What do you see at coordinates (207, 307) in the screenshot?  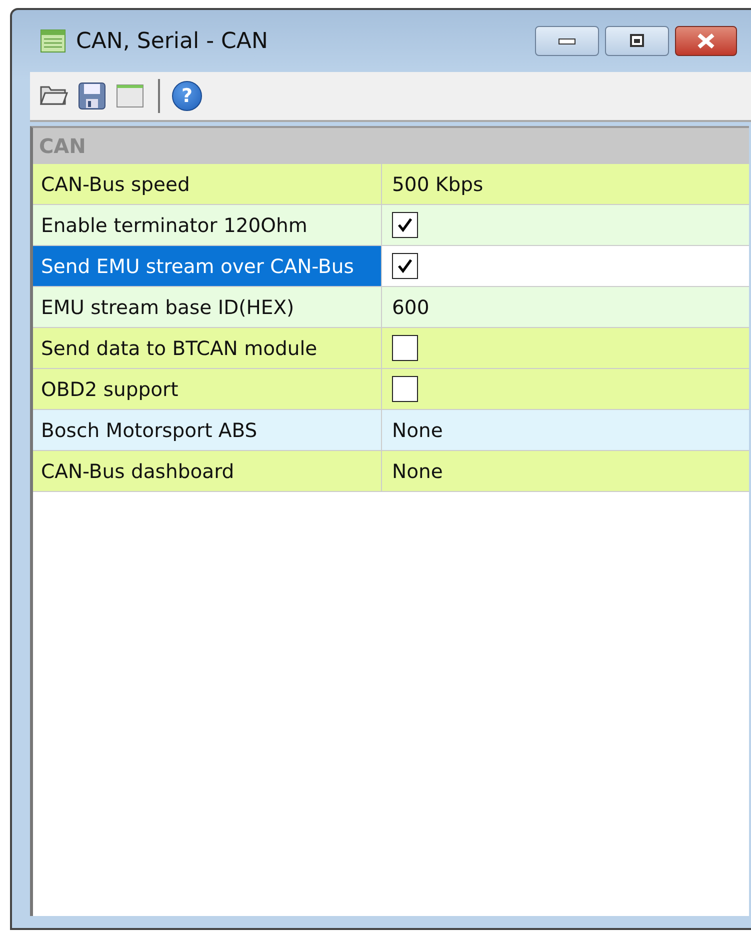 I see `property-label: EMU stream base ID(HEX)` at bounding box center [207, 307].